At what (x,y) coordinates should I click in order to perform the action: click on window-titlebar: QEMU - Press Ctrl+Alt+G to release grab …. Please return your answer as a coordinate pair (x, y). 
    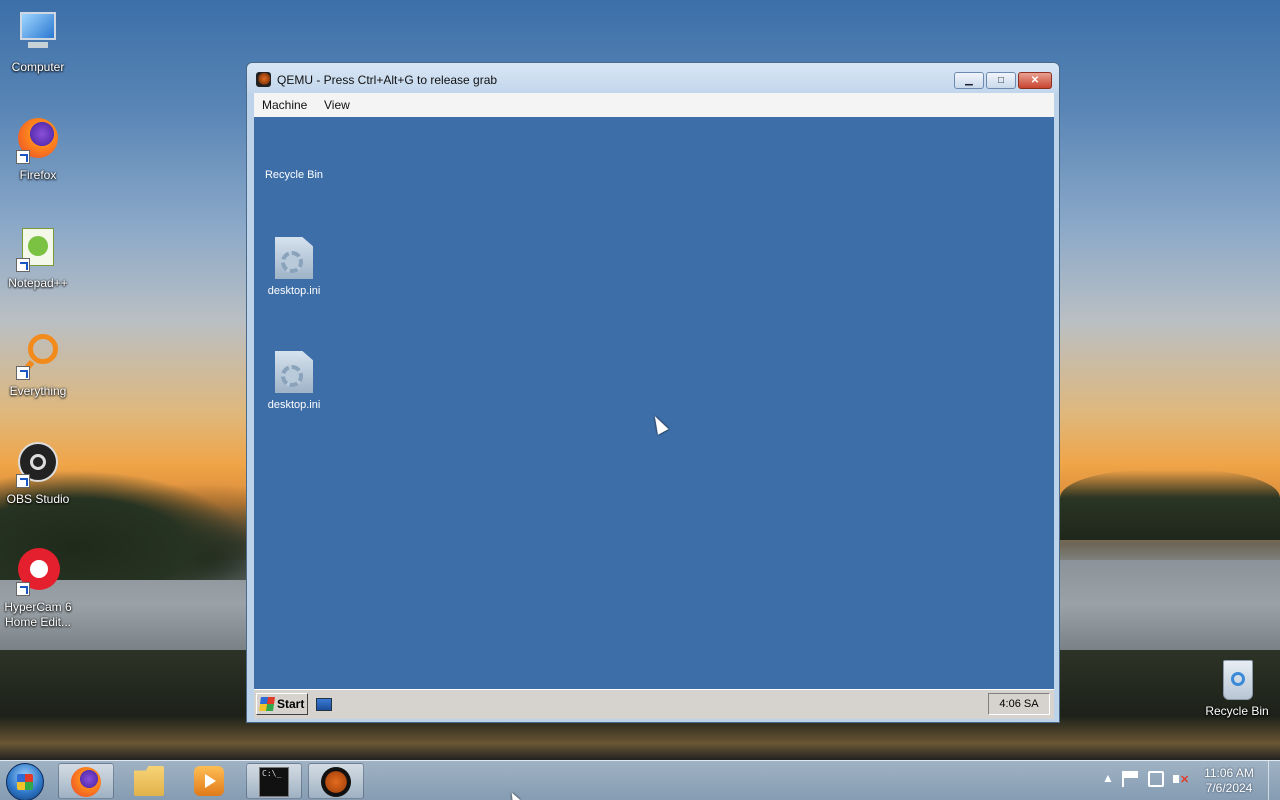
    Looking at the image, I should click on (653, 78).